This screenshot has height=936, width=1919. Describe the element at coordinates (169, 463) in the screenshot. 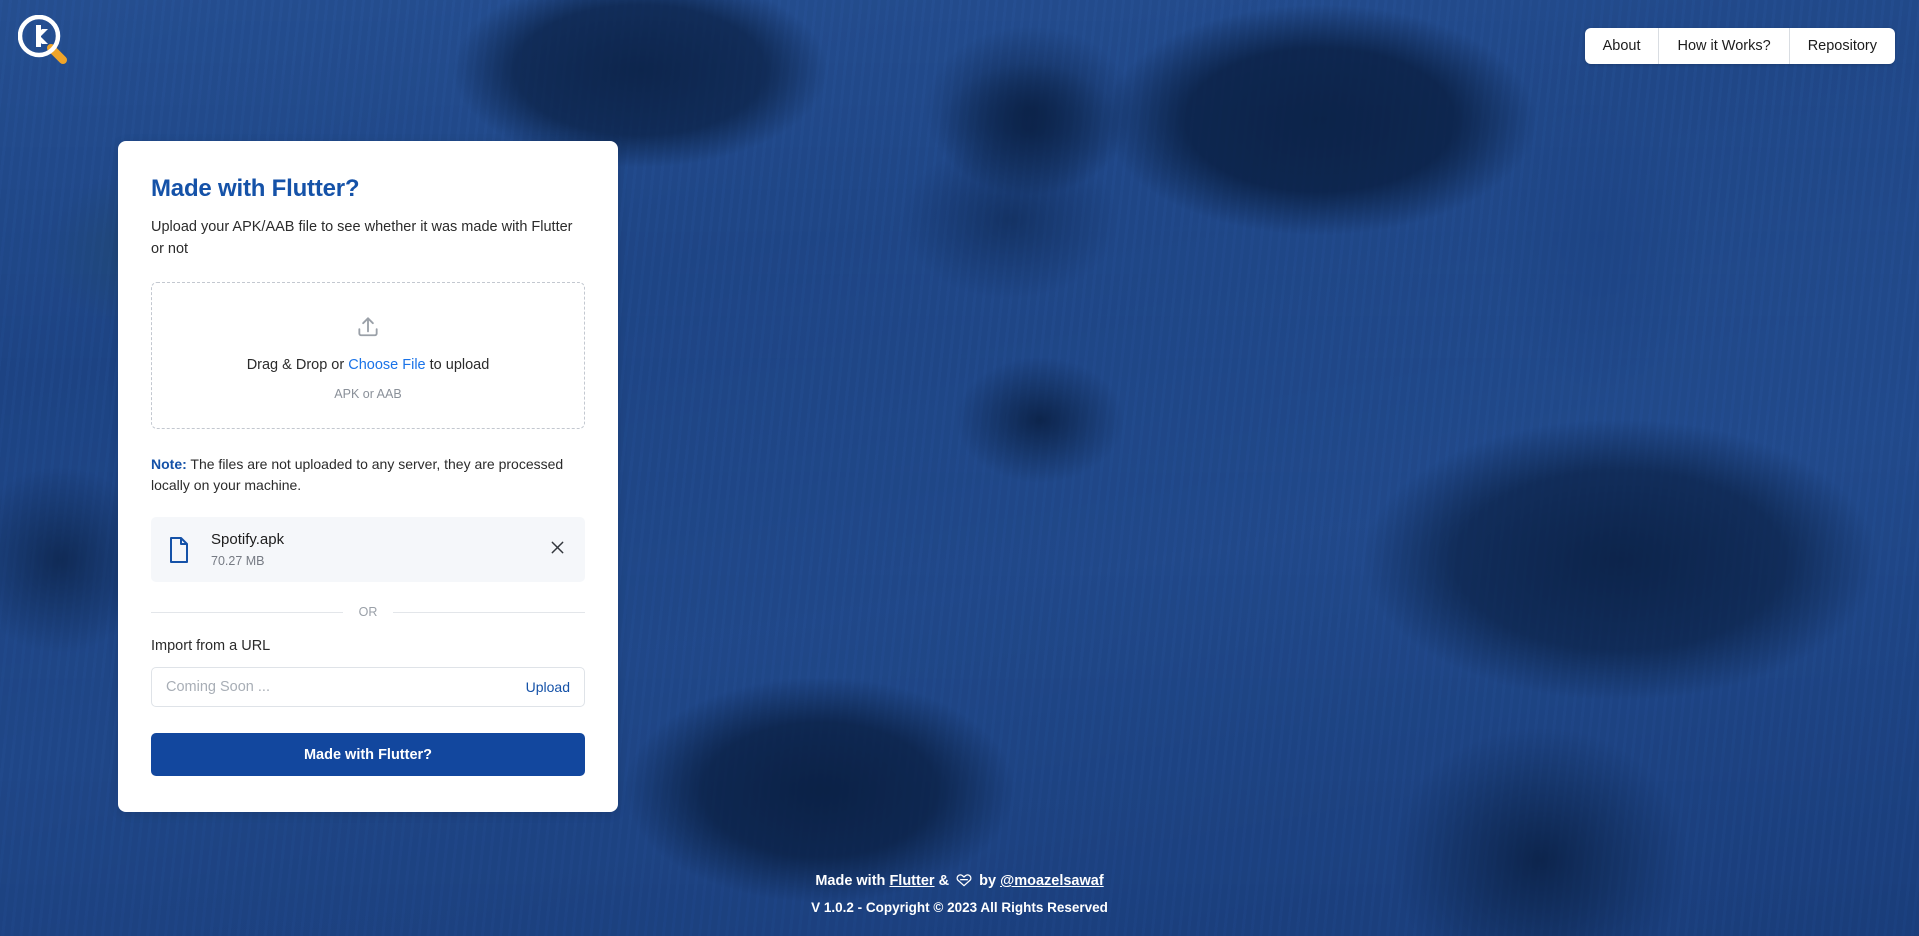

I see `note-label: Note:` at that location.